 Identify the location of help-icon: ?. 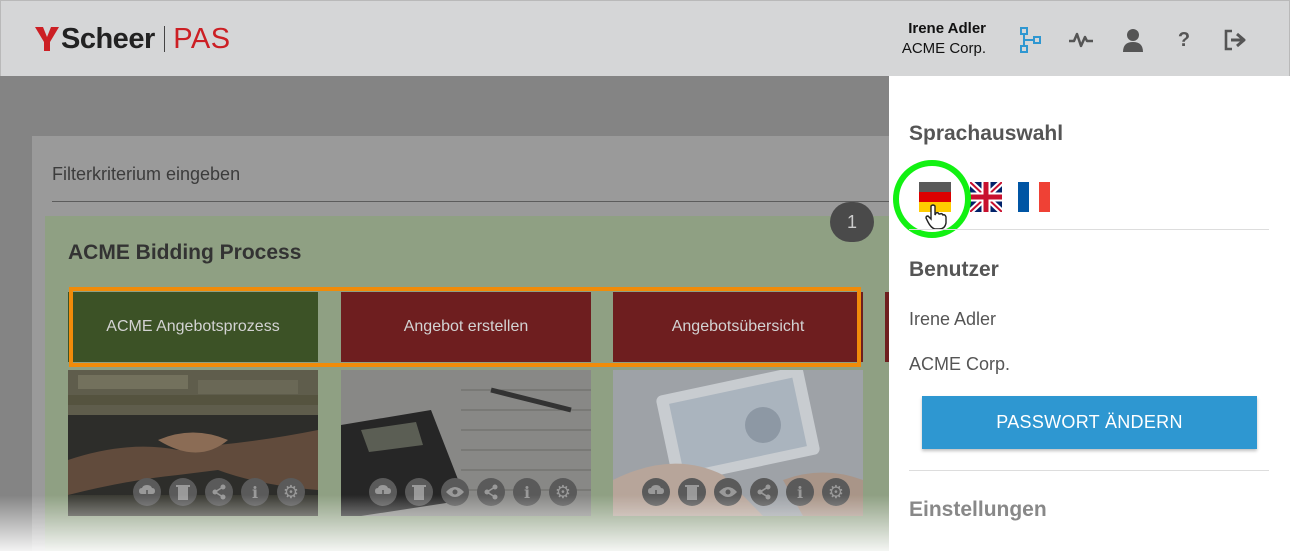
(1184, 40).